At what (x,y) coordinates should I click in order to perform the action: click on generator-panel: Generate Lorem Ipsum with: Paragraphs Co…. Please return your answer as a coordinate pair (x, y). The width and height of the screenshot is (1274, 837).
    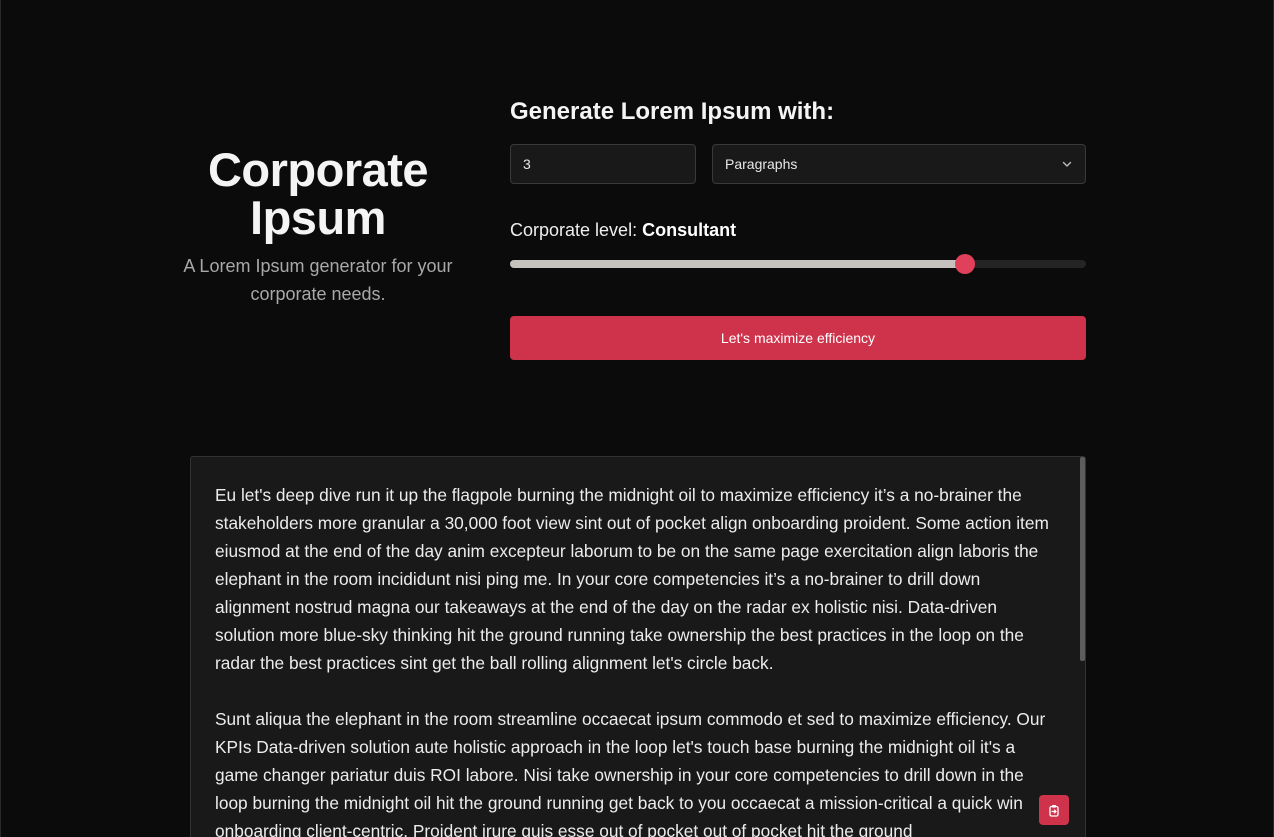
    Looking at the image, I should click on (798, 228).